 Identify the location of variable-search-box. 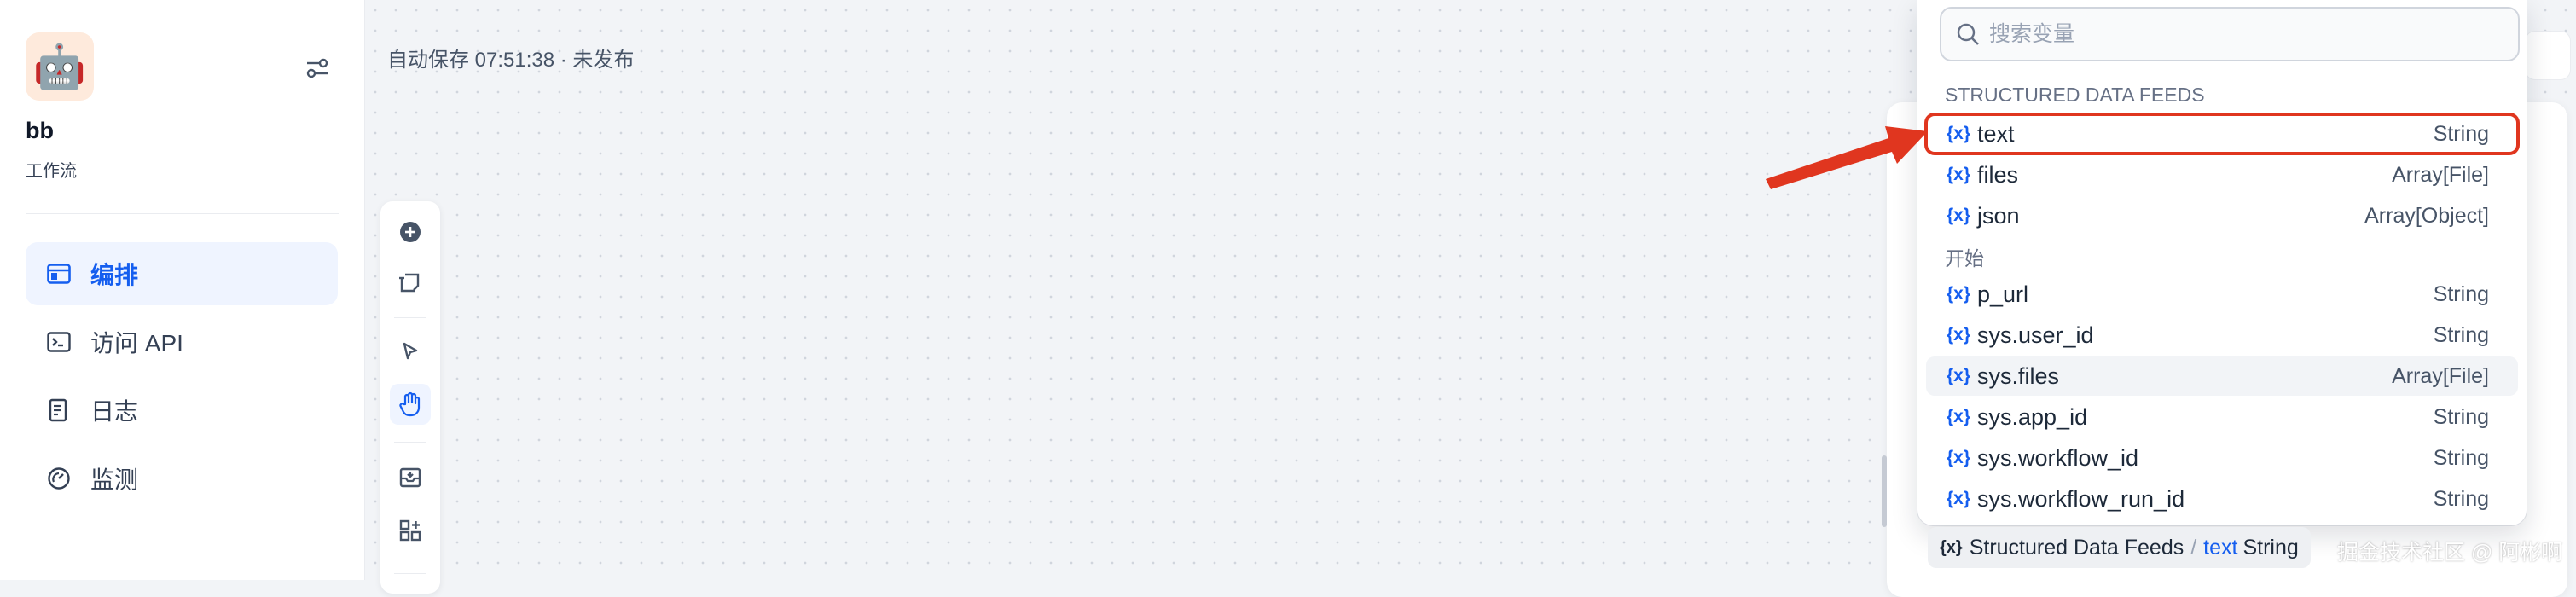
(2230, 34).